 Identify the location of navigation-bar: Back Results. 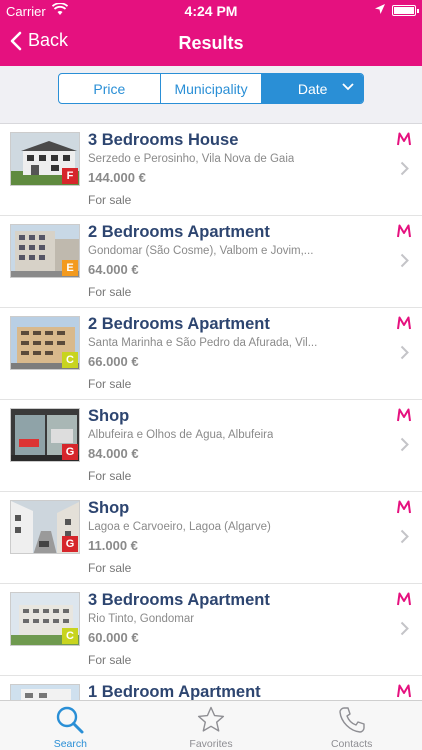
(211, 44).